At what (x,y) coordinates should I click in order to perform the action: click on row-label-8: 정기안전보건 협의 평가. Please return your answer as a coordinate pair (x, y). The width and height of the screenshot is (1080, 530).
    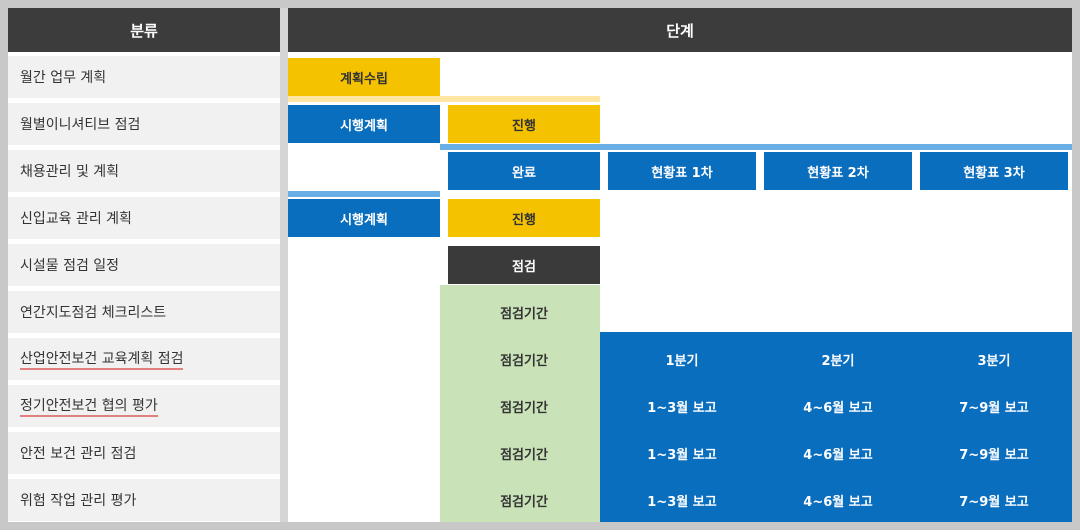
    Looking at the image, I should click on (144, 406).